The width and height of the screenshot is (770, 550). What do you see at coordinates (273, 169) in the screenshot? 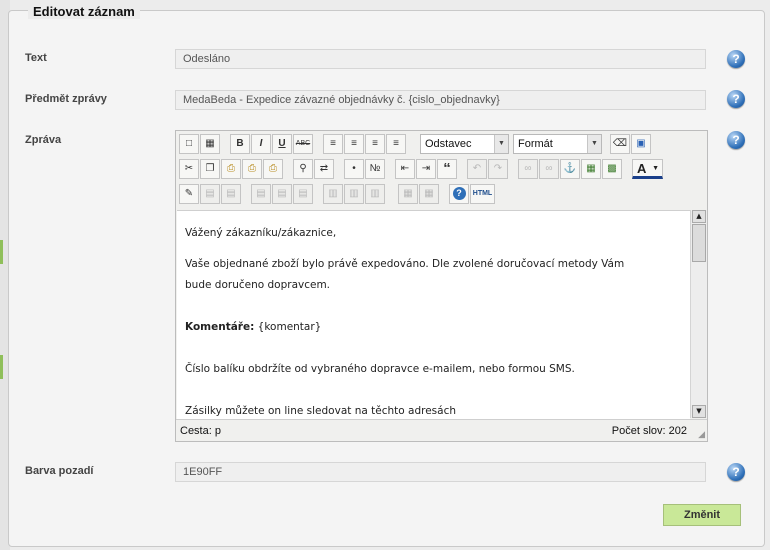
I see `paste-word-icon: ⎙` at bounding box center [273, 169].